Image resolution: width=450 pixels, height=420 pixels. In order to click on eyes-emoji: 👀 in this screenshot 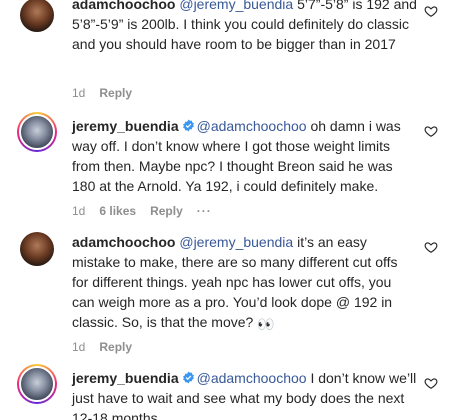, I will do `click(266, 324)`.